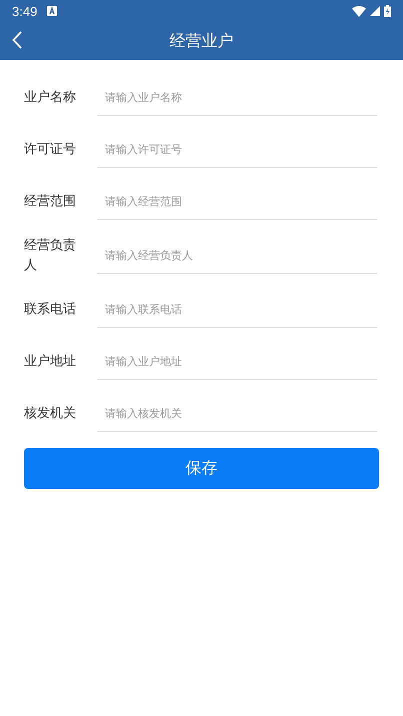 The image size is (403, 716). I want to click on wifi-icon, so click(359, 11).